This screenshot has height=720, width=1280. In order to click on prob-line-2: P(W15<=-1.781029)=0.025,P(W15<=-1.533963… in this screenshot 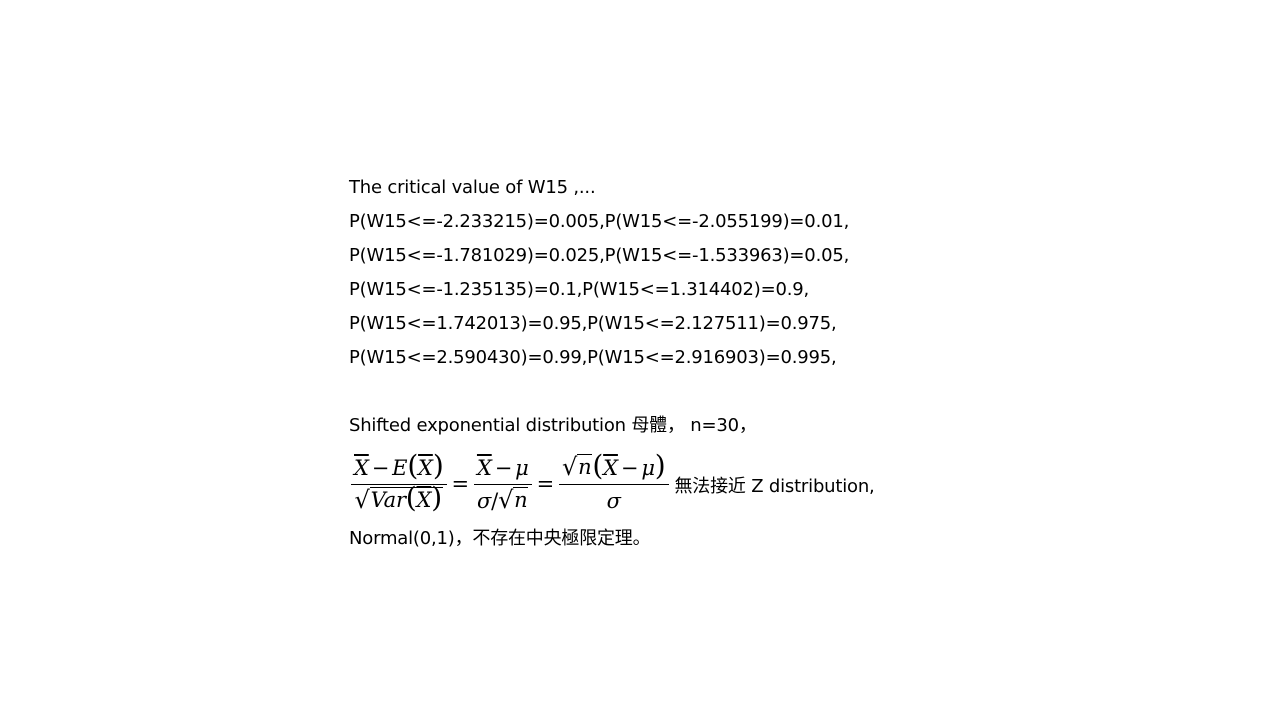, I will do `click(599, 255)`.